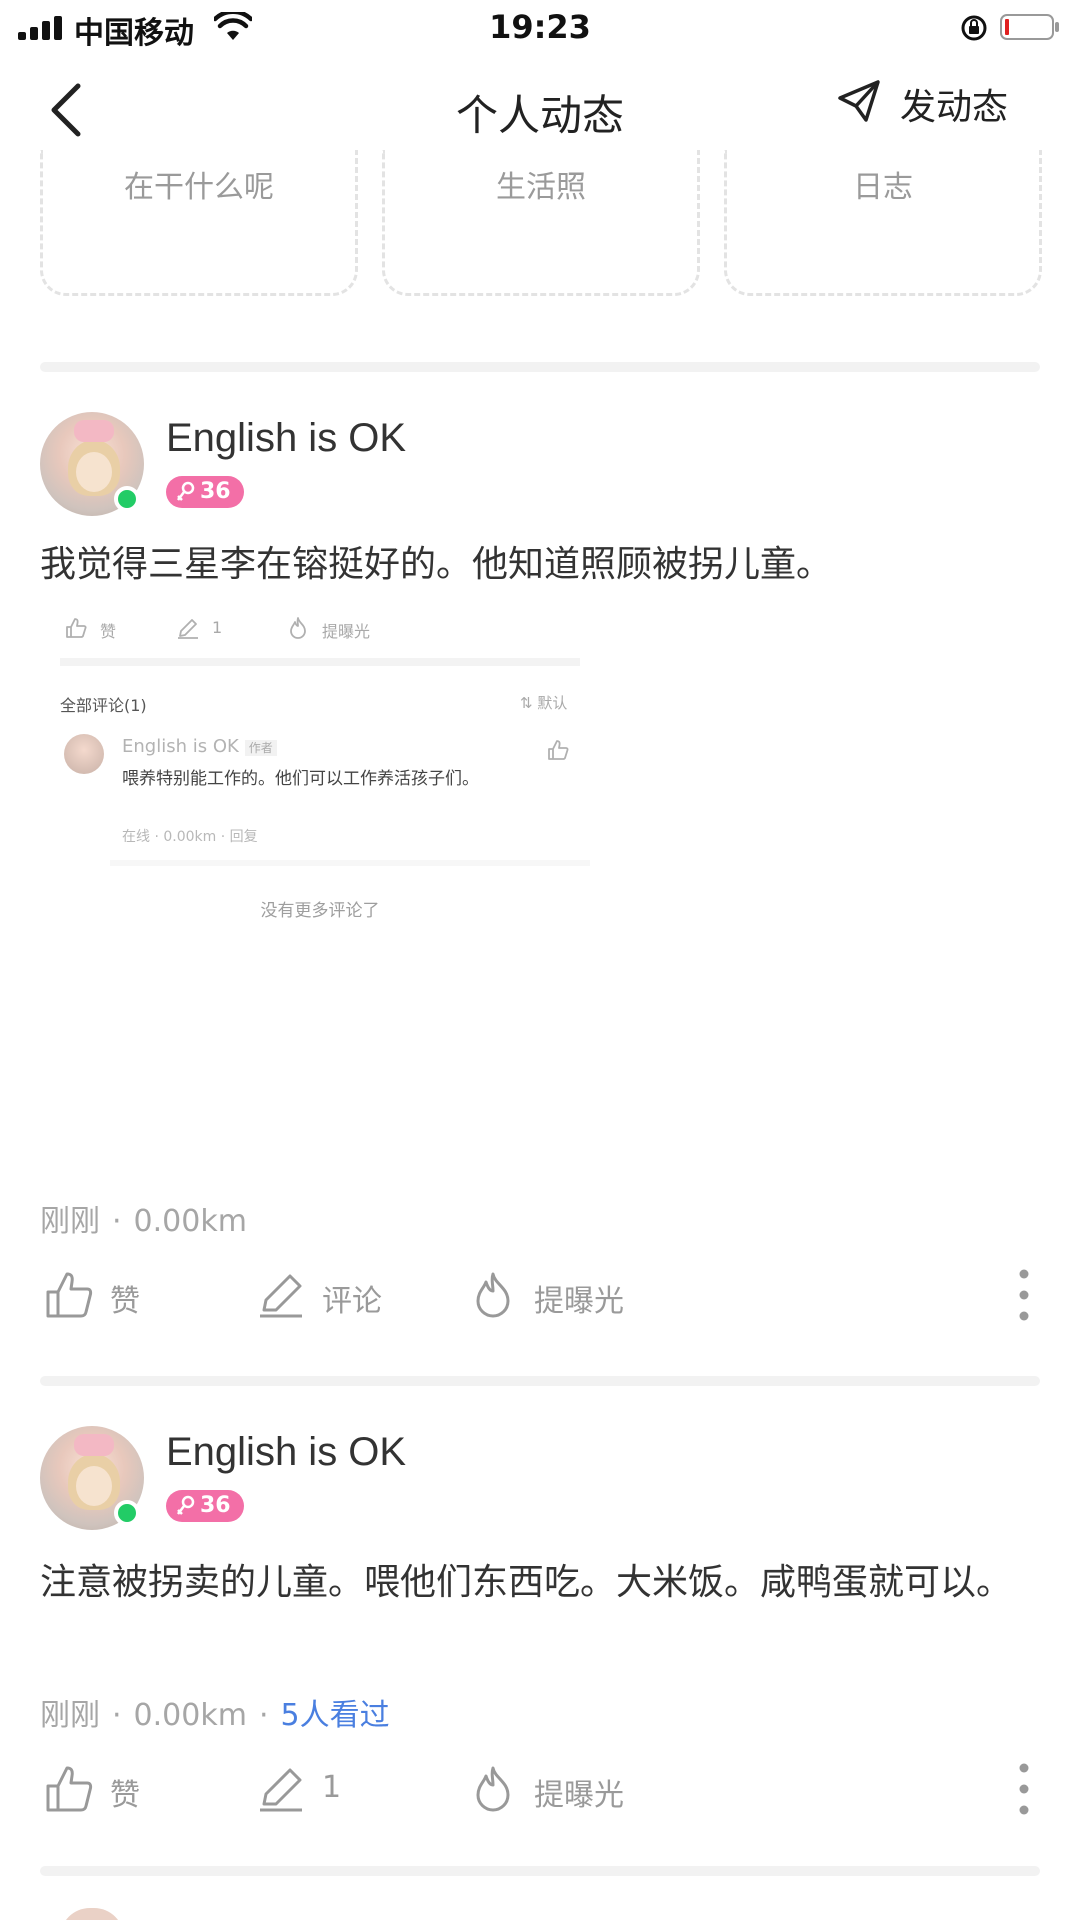  I want to click on embed-sort: ⇅ 默认, so click(544, 703).